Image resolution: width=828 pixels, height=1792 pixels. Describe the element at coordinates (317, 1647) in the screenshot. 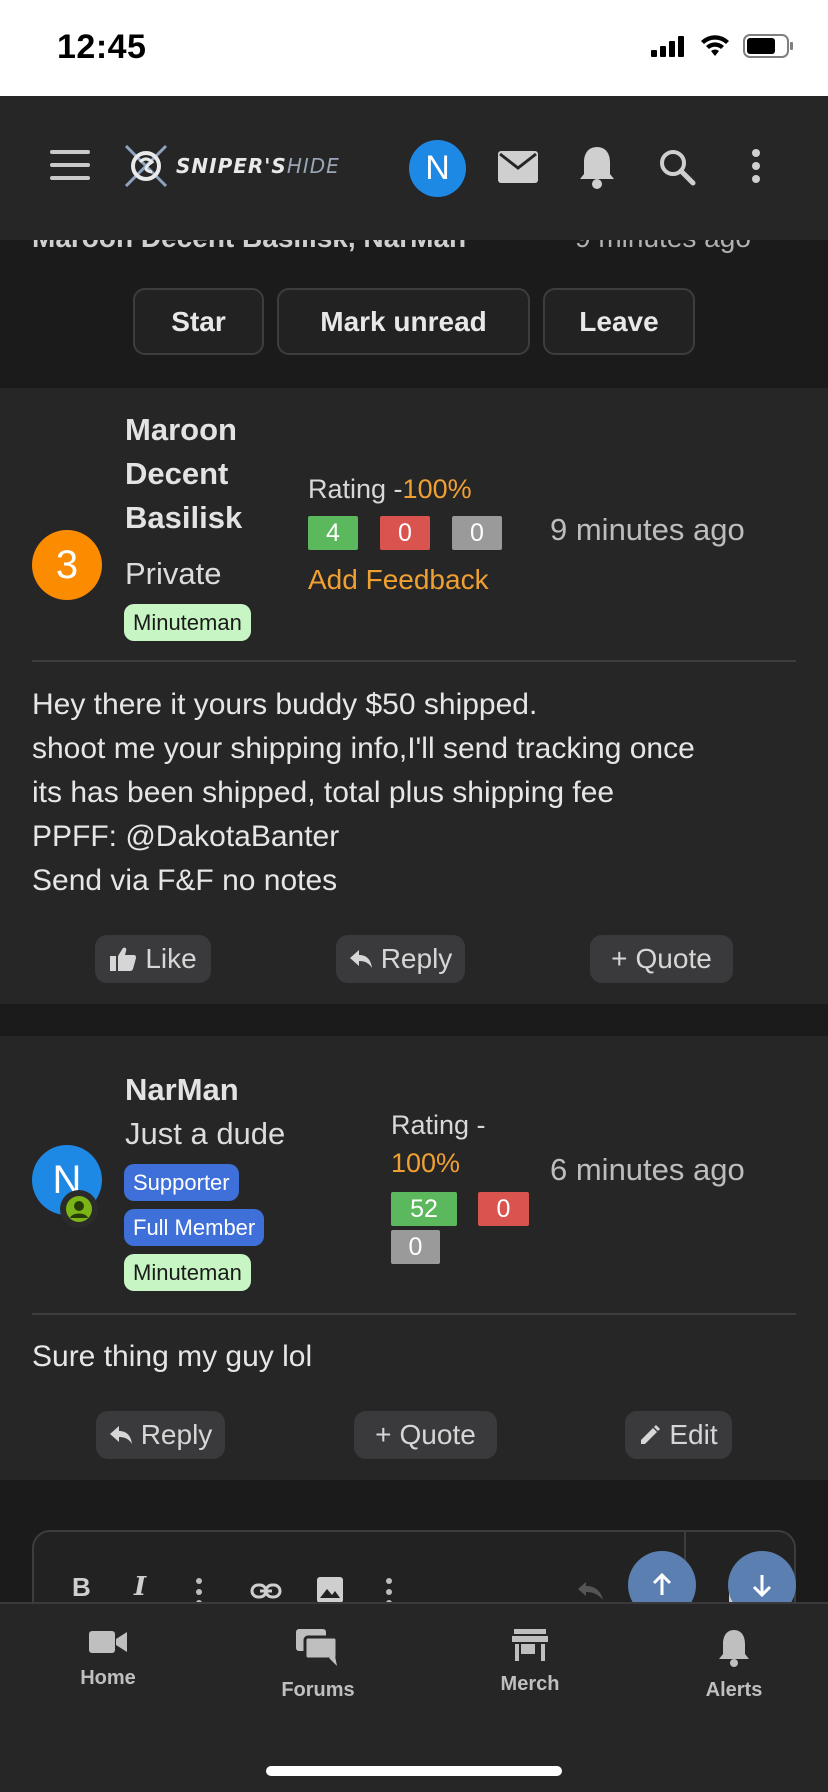

I see `chat-bubbles-icon` at that location.